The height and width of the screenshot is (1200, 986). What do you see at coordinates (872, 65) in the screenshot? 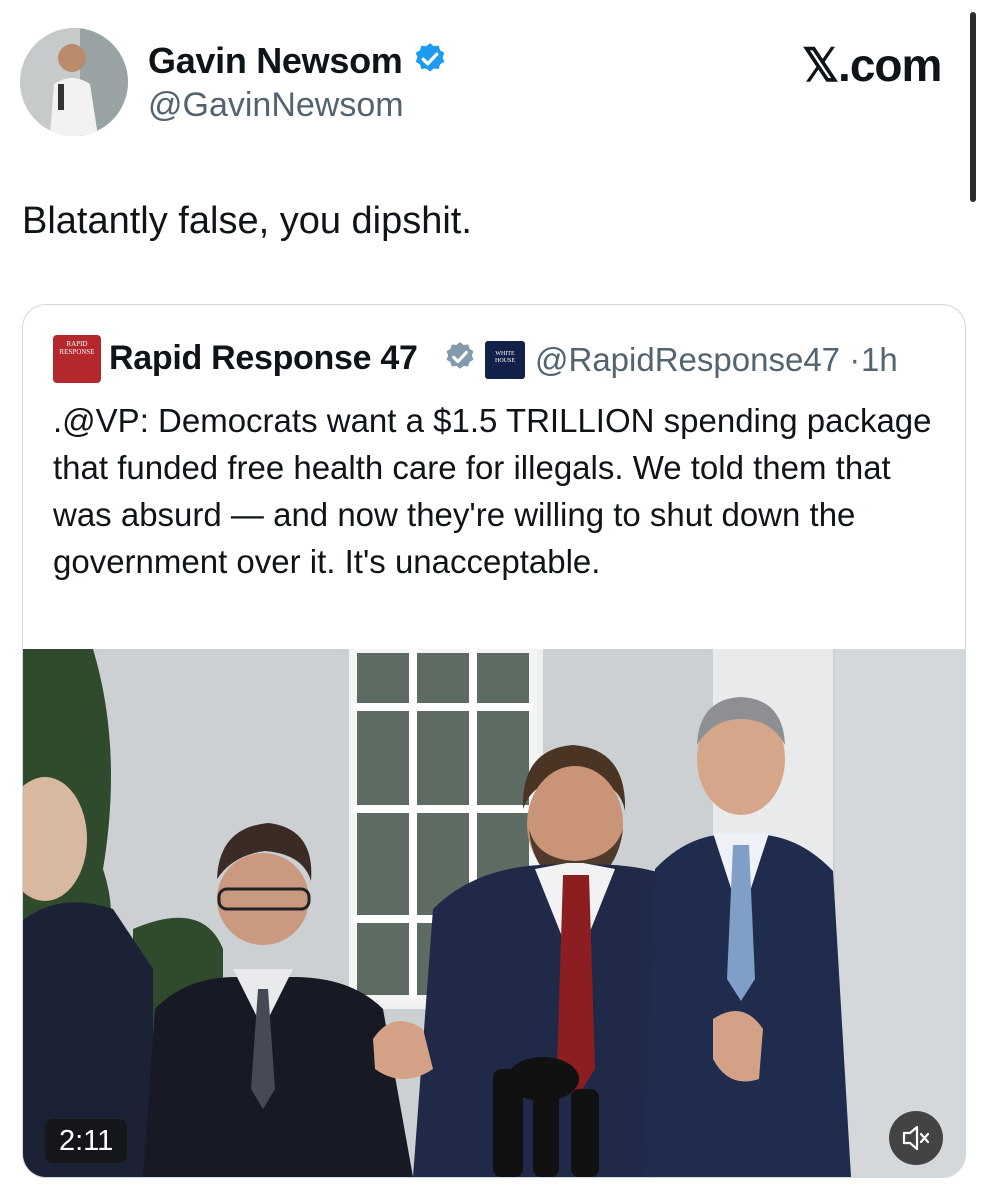
I see `x-logo: 𝕏.com` at bounding box center [872, 65].